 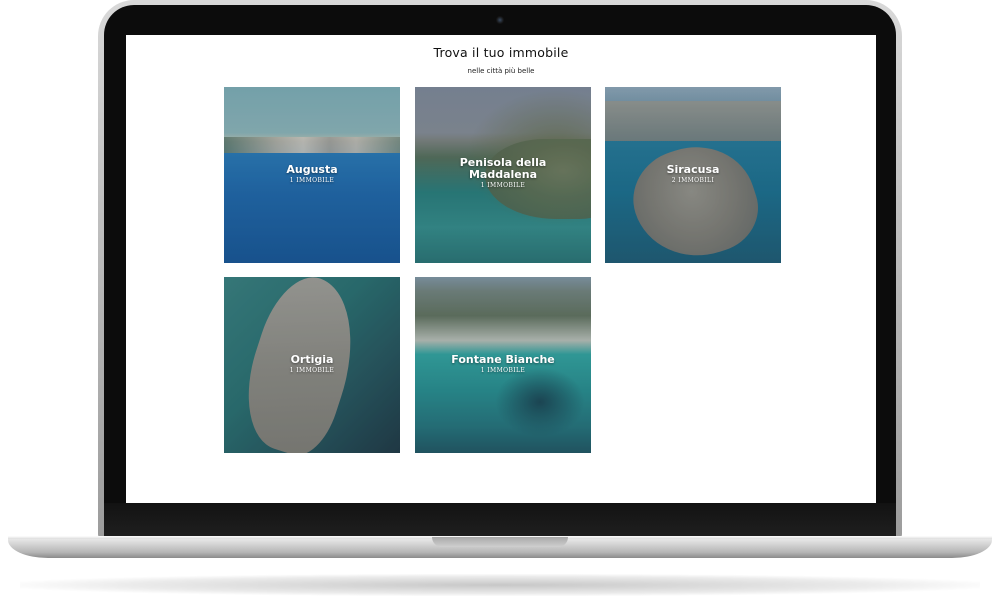 What do you see at coordinates (312, 359) in the screenshot?
I see `city-name: Ortigia` at bounding box center [312, 359].